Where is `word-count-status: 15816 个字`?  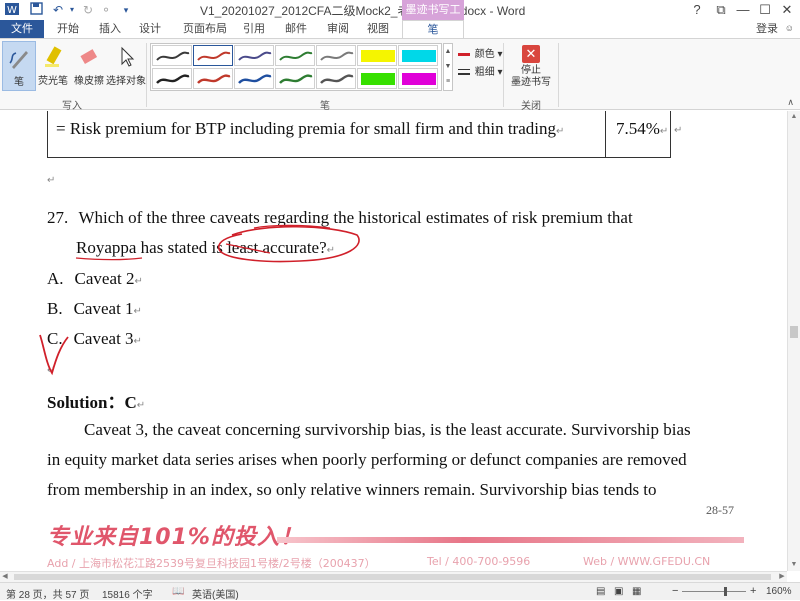 word-count-status: 15816 个字 is located at coordinates (127, 593).